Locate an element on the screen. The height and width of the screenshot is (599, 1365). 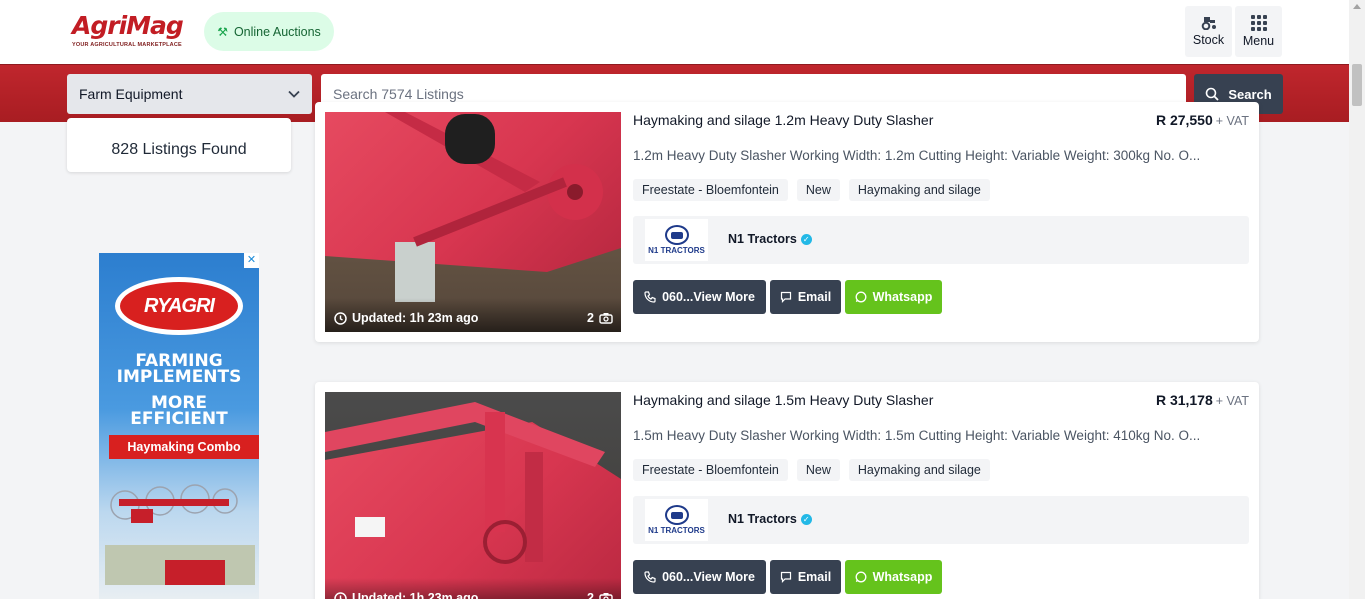
stock-label: Stock is located at coordinates (1208, 40).